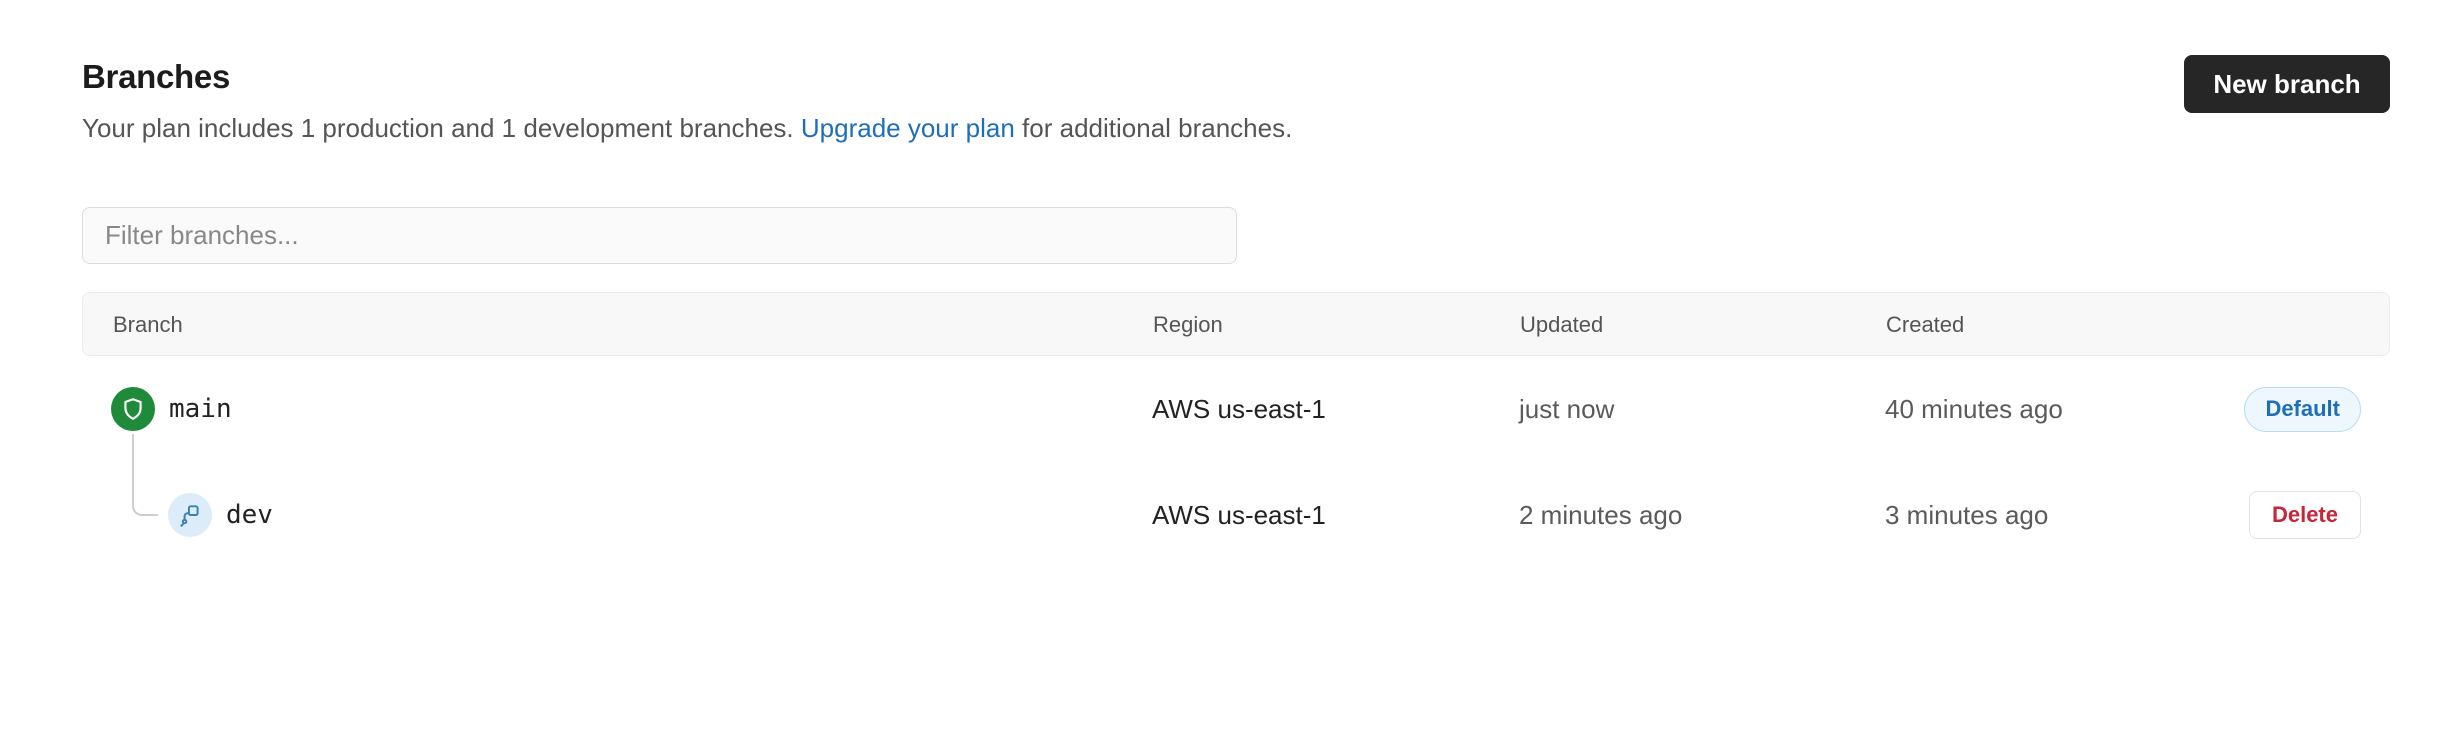 This screenshot has width=2454, height=736. Describe the element at coordinates (2287, 84) in the screenshot. I see `new-branch-button: New branch` at that location.